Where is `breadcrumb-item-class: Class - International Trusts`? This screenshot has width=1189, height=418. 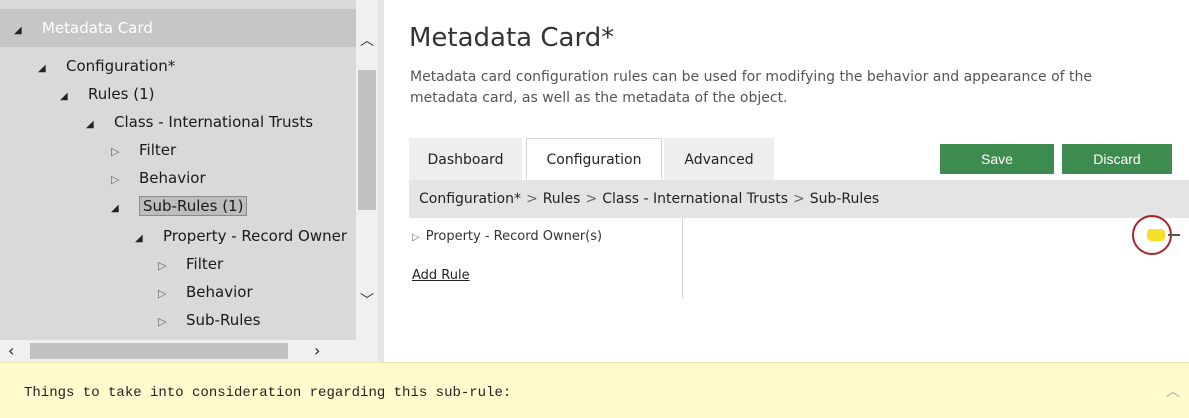 breadcrumb-item-class: Class - International Trusts is located at coordinates (695, 199).